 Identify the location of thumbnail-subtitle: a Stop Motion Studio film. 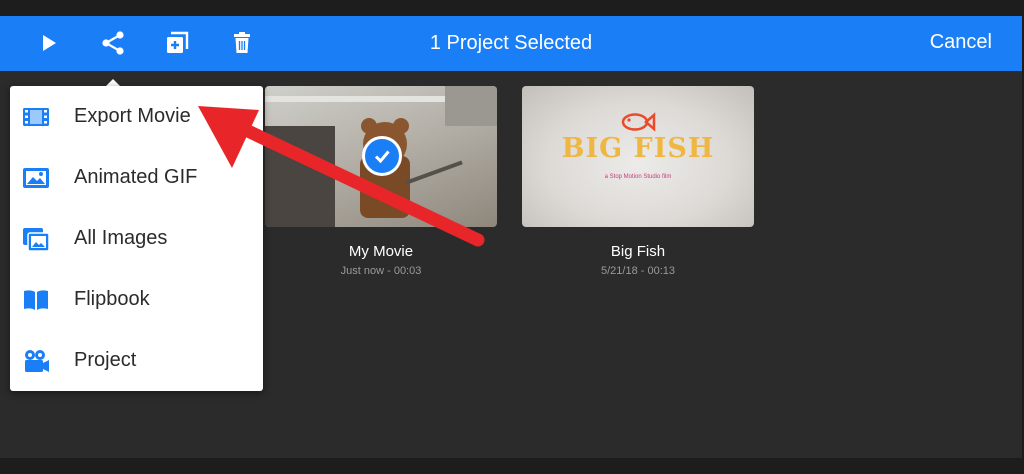
(638, 177).